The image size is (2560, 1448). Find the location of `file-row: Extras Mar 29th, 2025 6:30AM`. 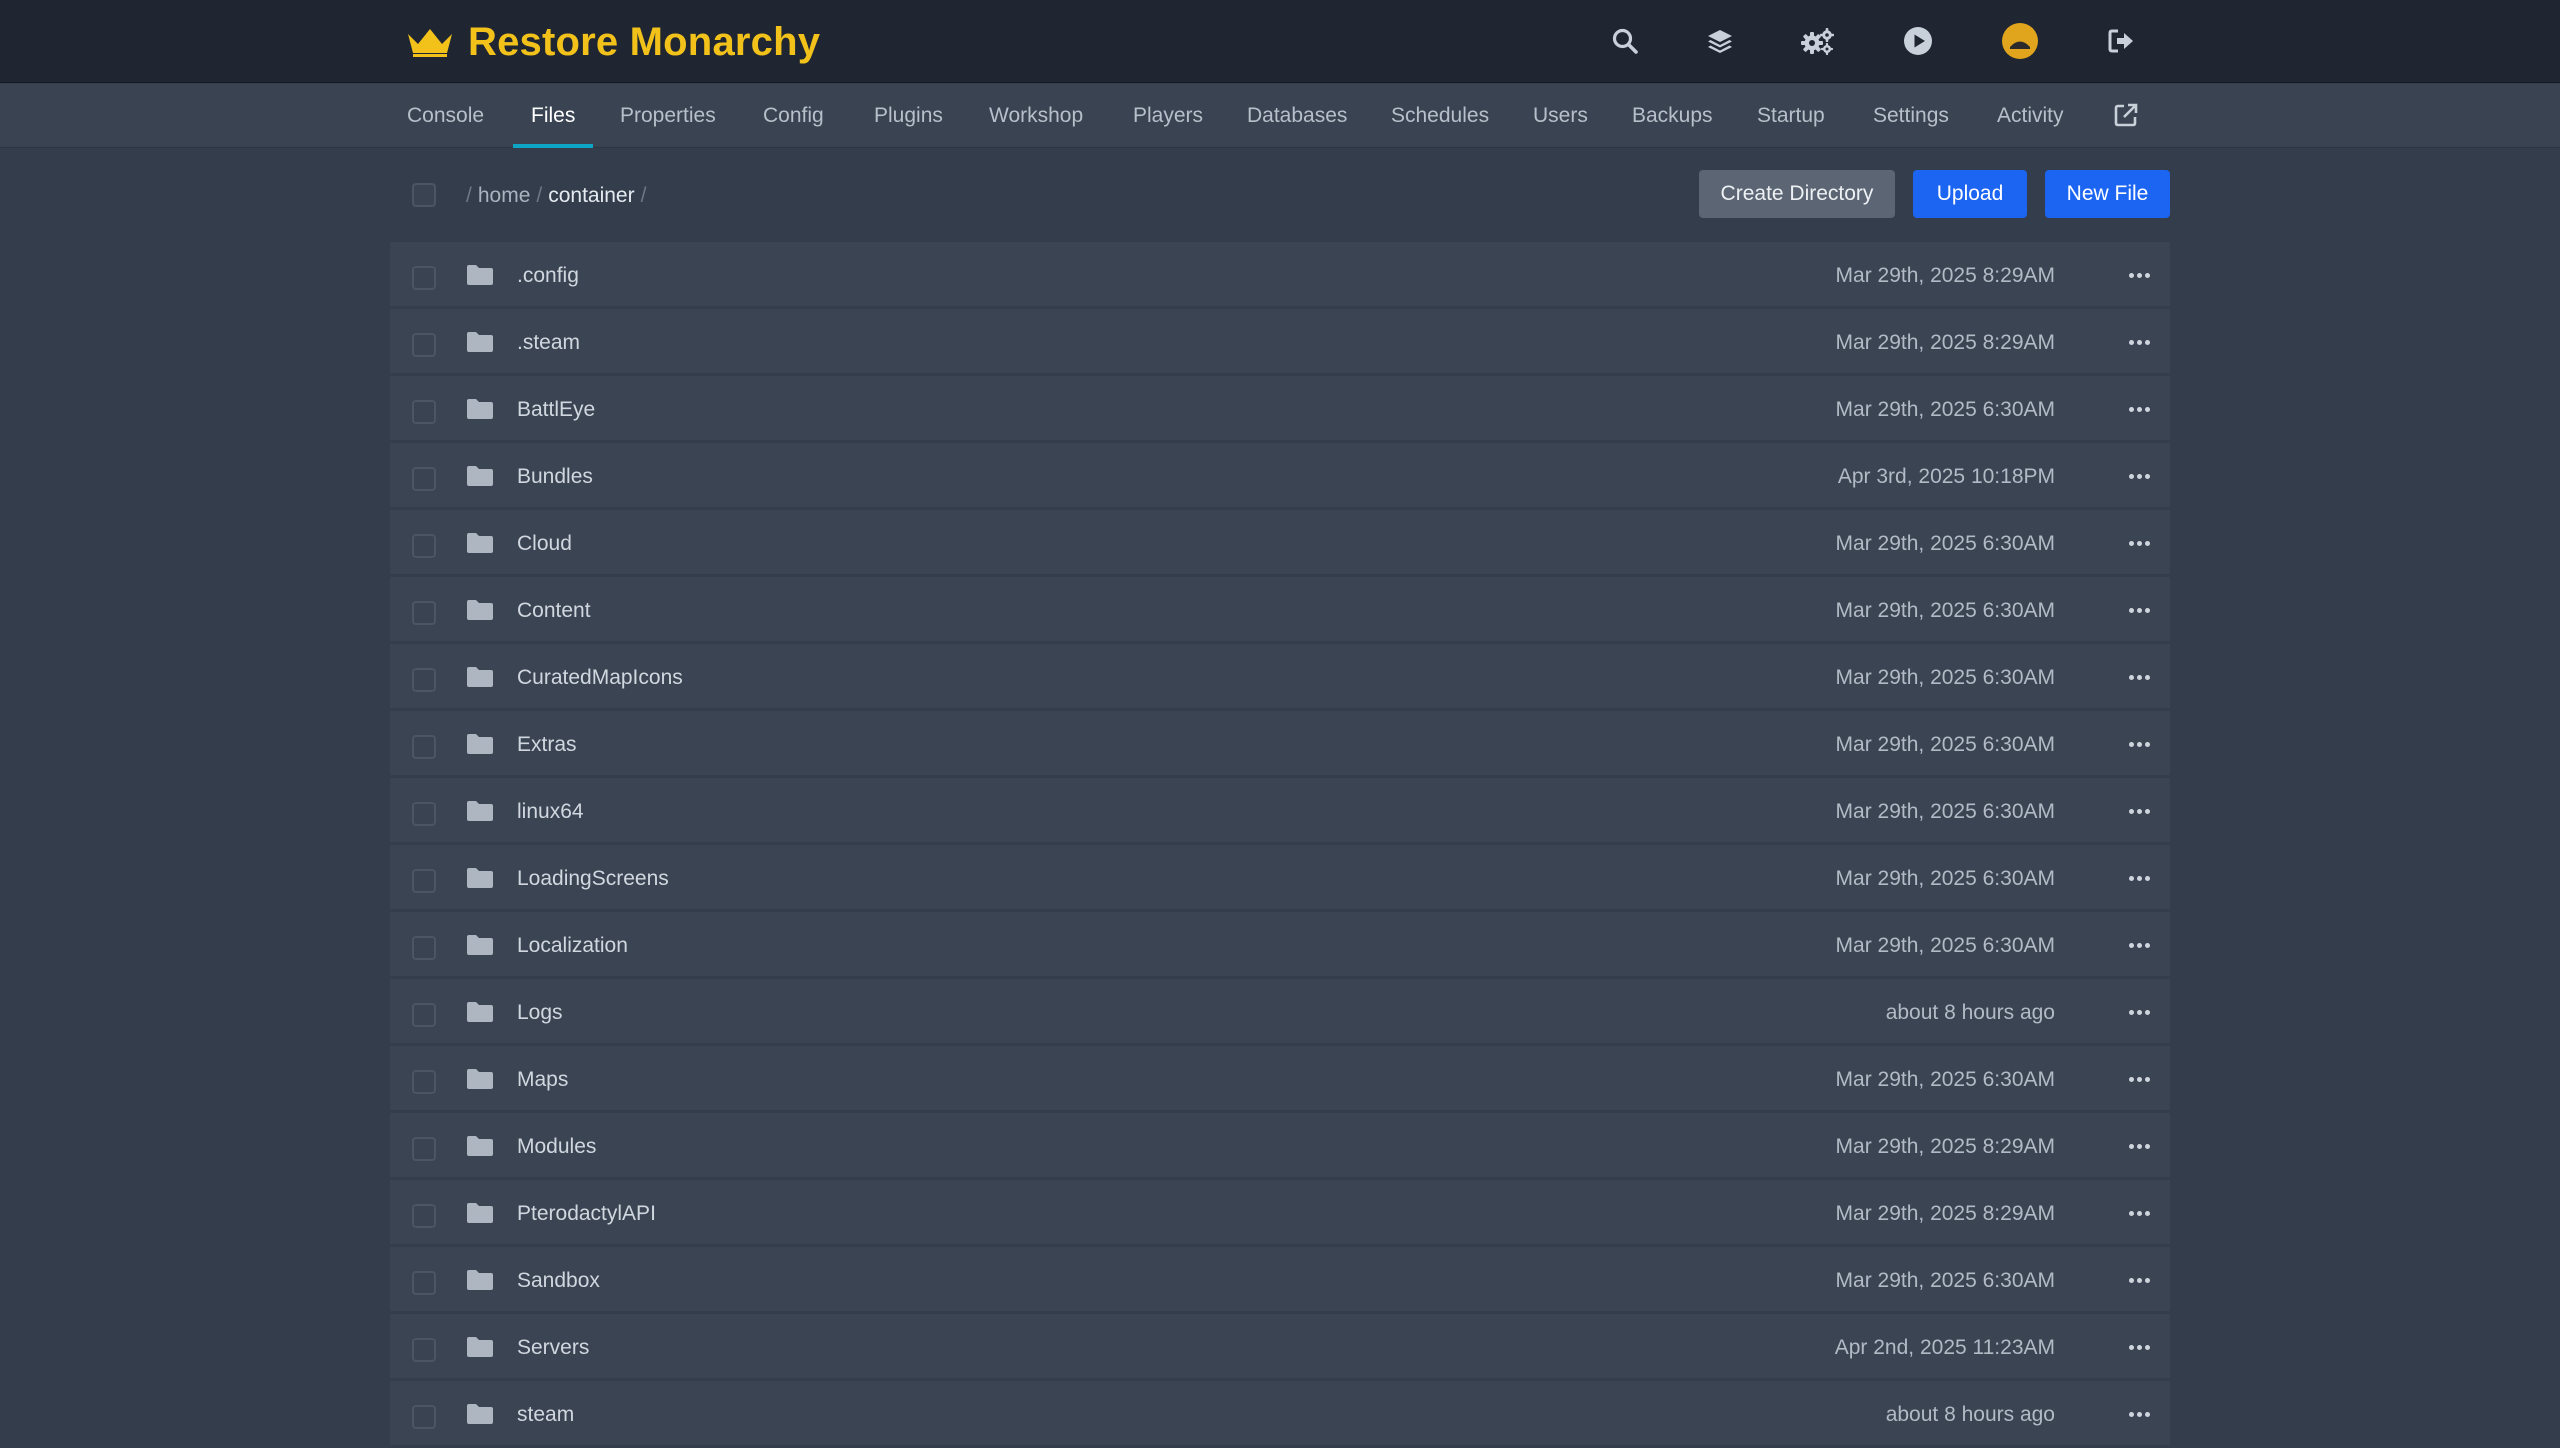

file-row: Extras Mar 29th, 2025 6:30AM is located at coordinates (1280, 743).